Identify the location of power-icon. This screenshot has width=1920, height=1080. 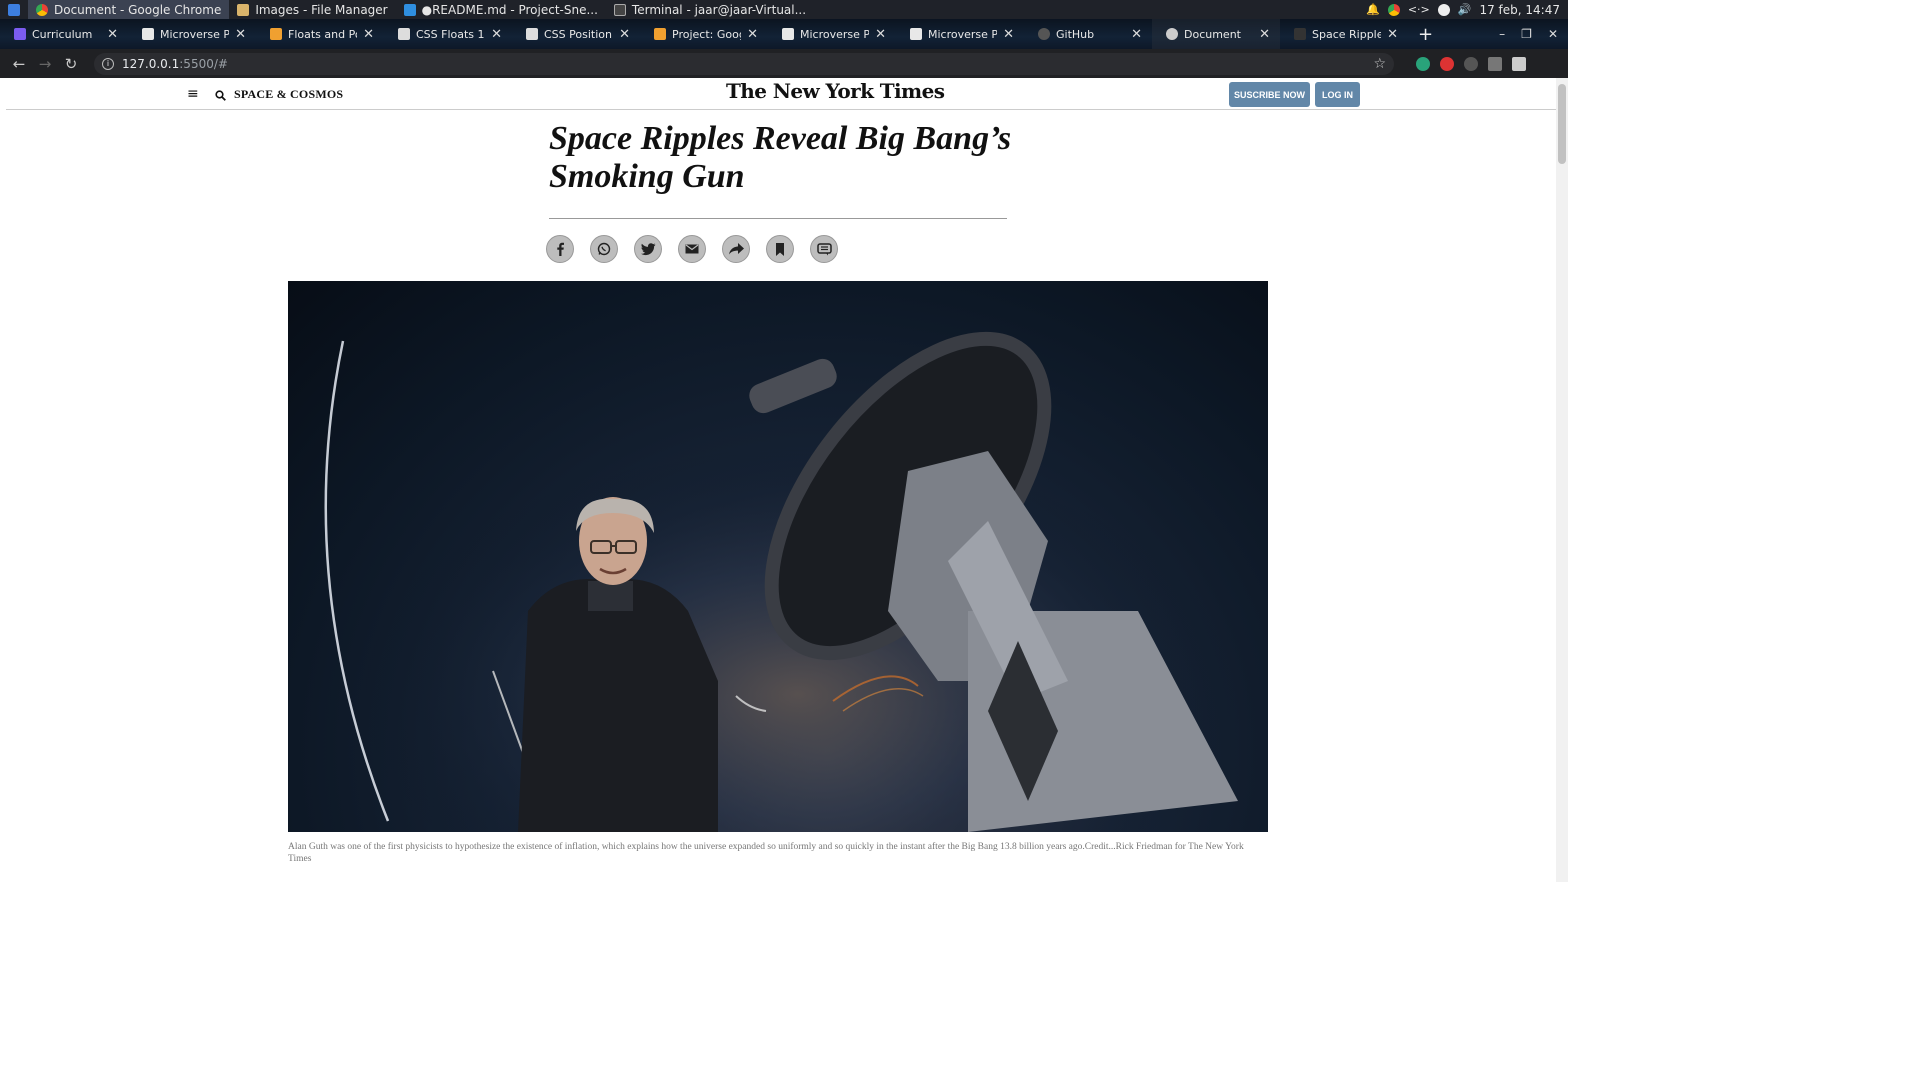
(1443, 9).